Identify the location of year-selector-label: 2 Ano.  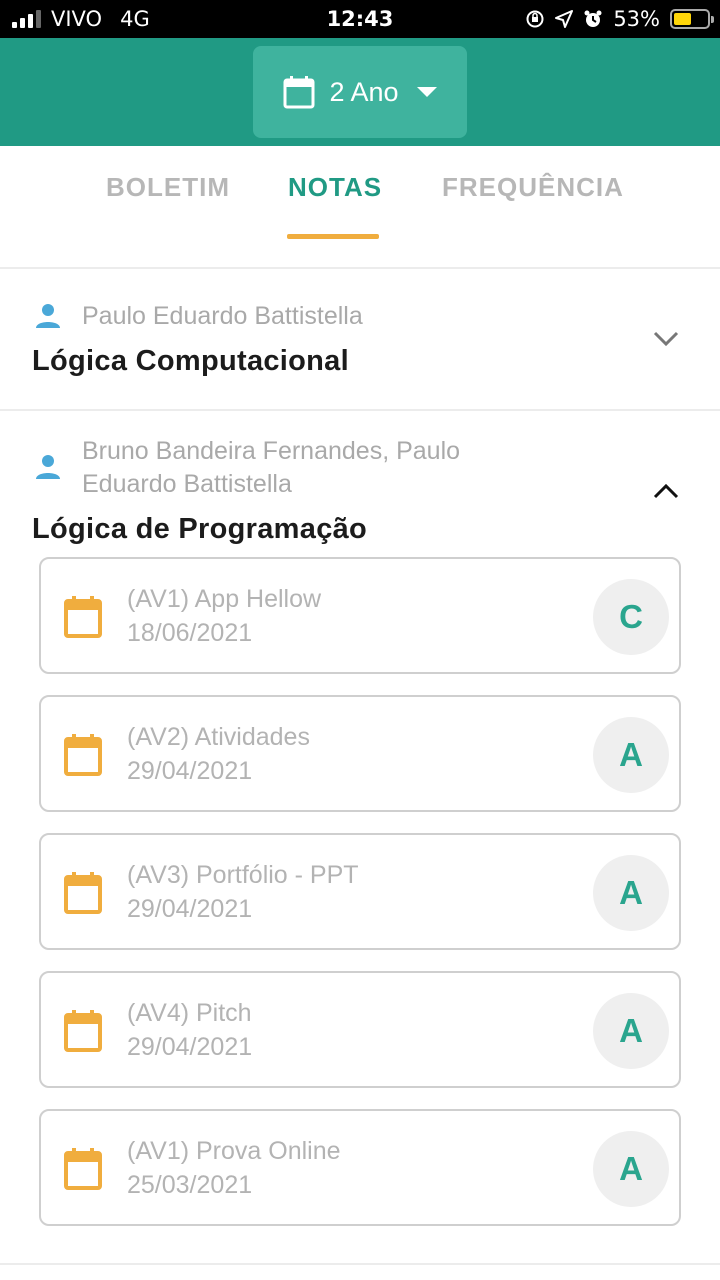
(364, 91).